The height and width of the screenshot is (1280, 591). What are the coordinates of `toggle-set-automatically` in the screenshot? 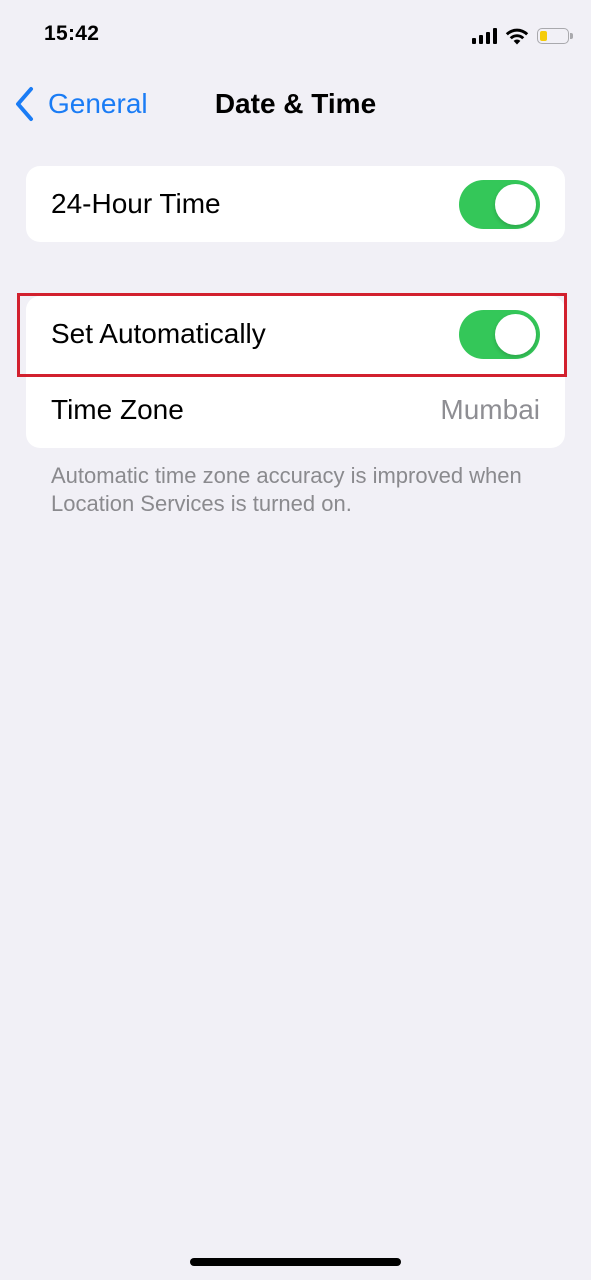 It's located at (499, 334).